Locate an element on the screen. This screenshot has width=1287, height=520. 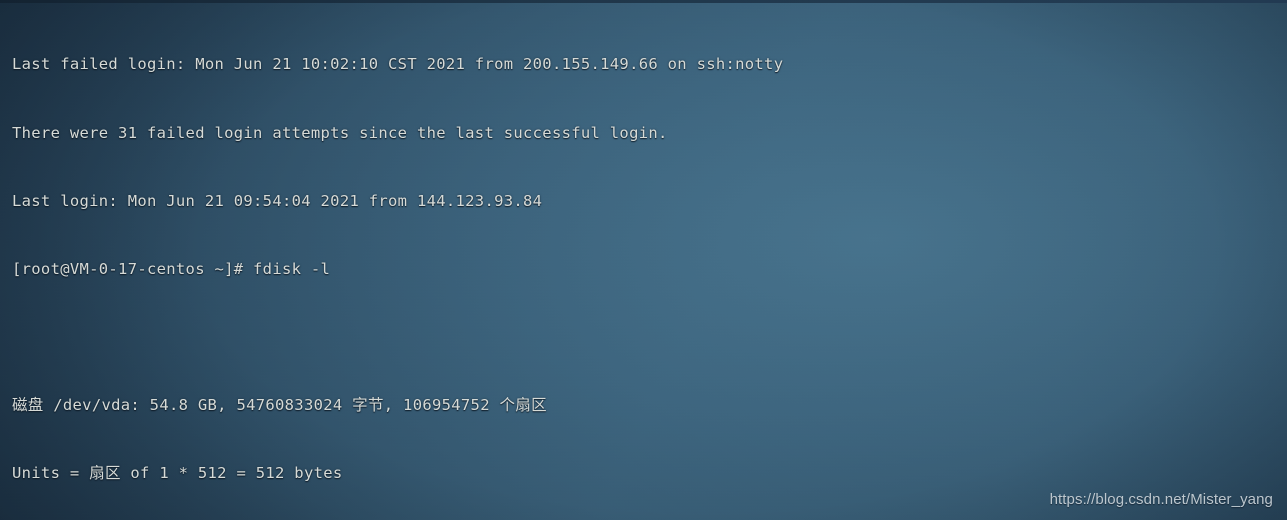
terminal-command-line: [root@VM-0-17-centos ~]# fdisk -l is located at coordinates (171, 268).